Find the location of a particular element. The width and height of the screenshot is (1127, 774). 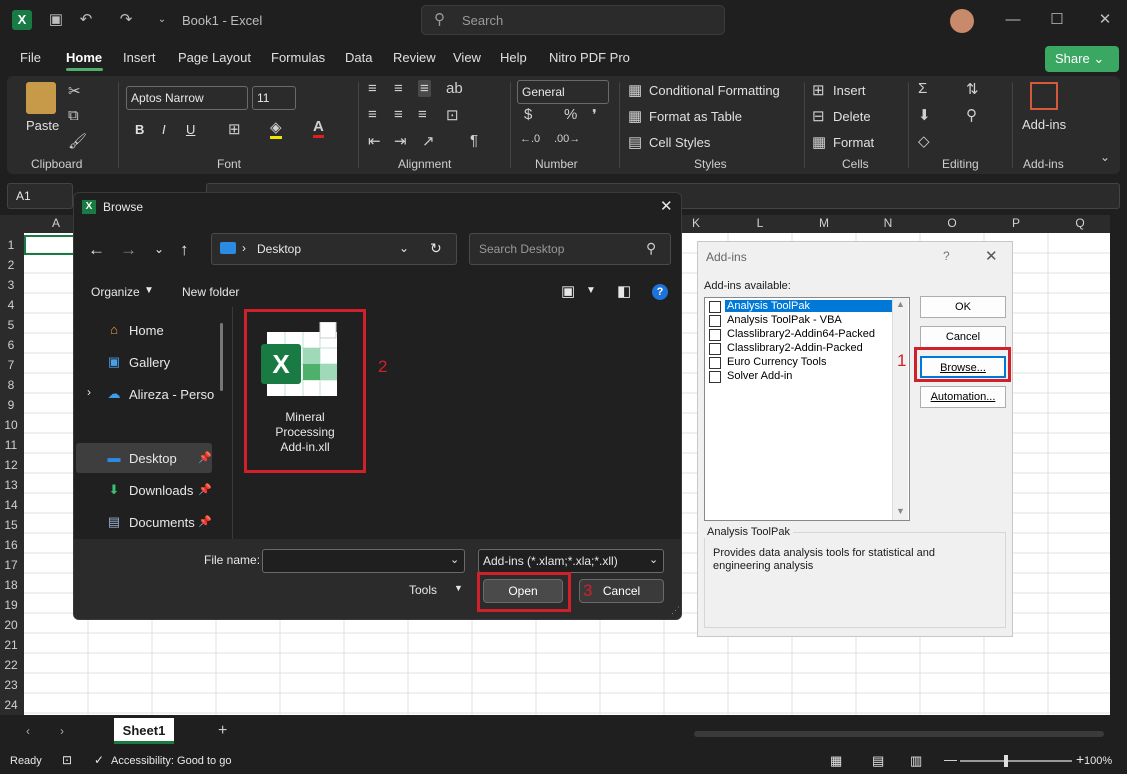

ok-button: OK is located at coordinates (963, 307).